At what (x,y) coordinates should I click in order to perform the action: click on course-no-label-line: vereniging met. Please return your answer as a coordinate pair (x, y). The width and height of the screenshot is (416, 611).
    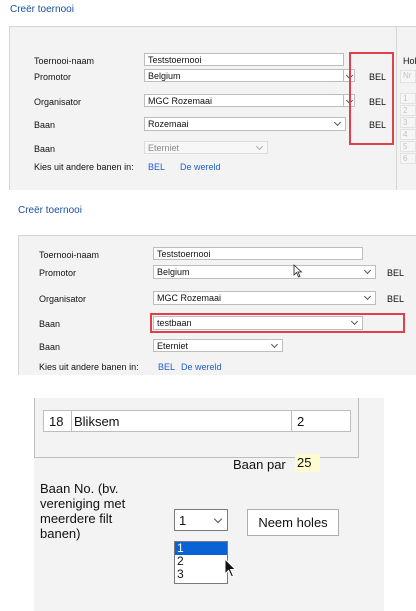
    Looking at the image, I should click on (83, 503).